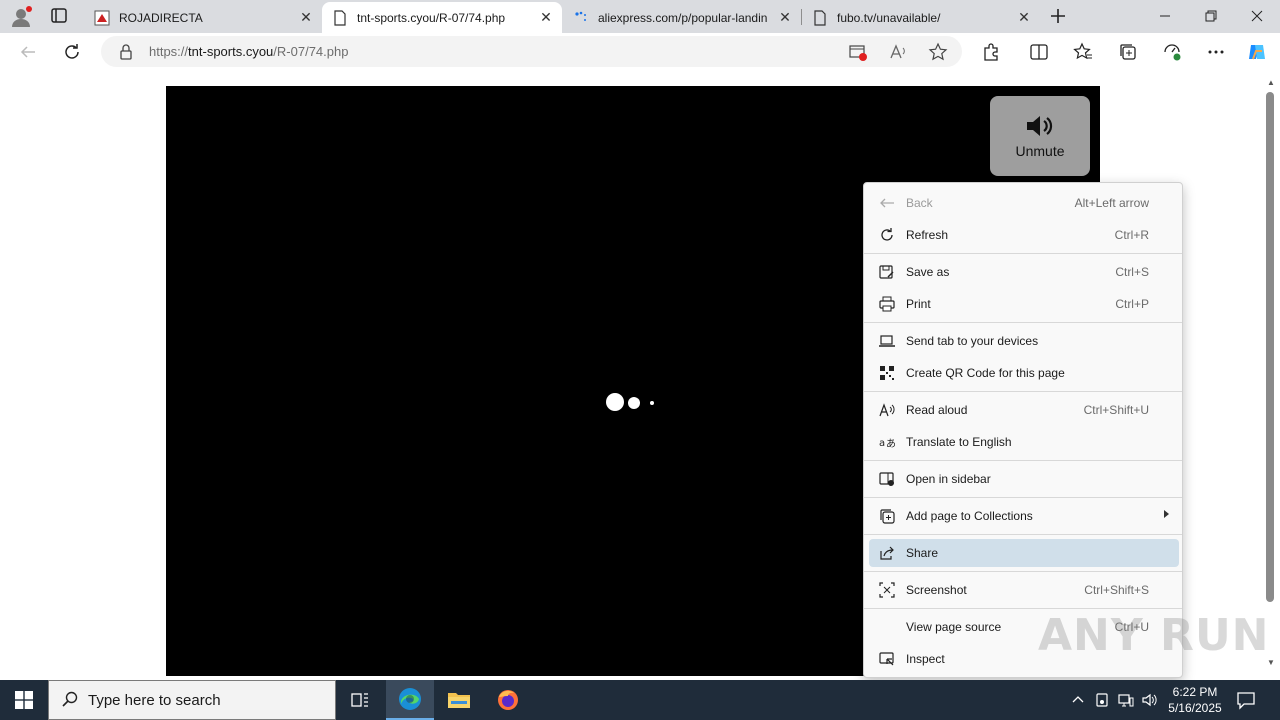  What do you see at coordinates (1024, 272) in the screenshot?
I see `menu-item-save-as: Save as Ctrl+S` at bounding box center [1024, 272].